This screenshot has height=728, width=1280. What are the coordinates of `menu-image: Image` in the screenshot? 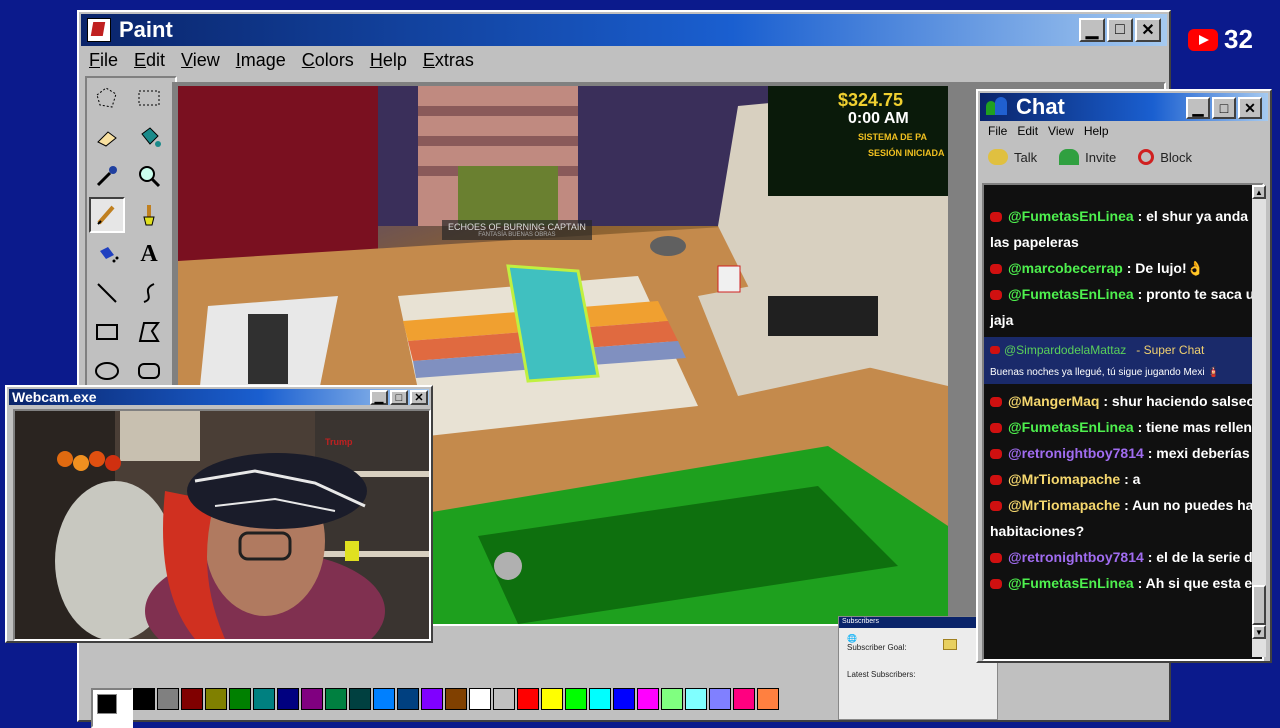 It's located at (261, 60).